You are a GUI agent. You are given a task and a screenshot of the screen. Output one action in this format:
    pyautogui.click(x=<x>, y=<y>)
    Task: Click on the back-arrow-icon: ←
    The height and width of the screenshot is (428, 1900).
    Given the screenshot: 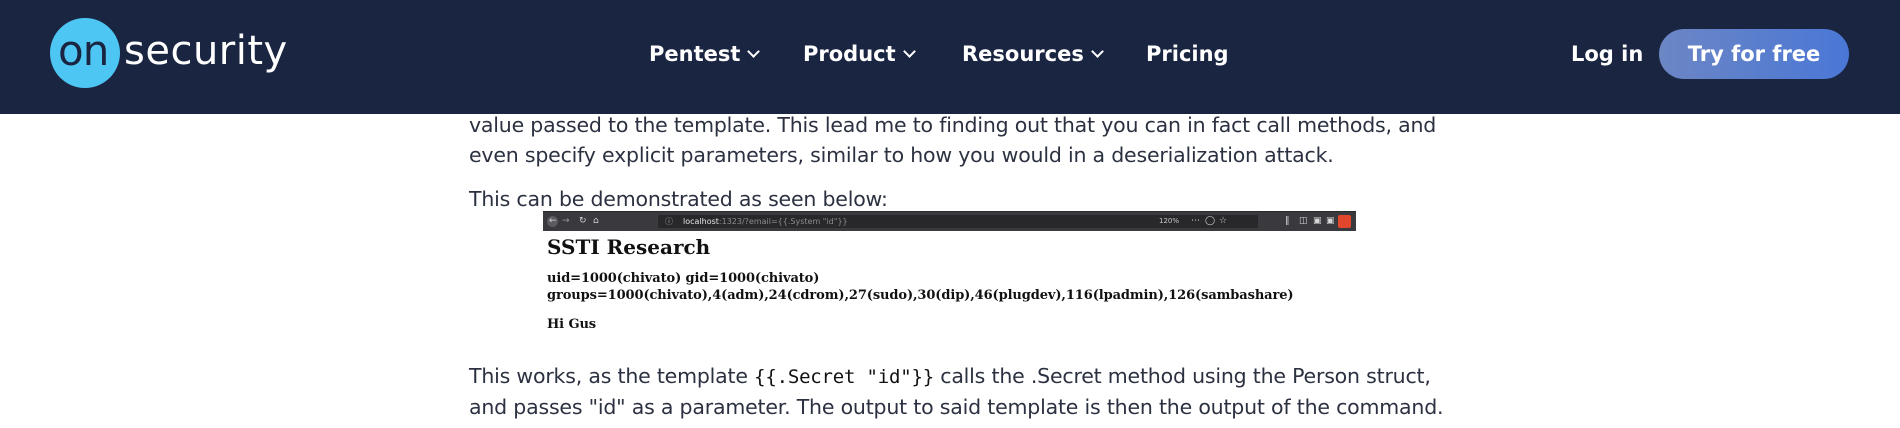 What is the action you would take?
    pyautogui.click(x=553, y=221)
    